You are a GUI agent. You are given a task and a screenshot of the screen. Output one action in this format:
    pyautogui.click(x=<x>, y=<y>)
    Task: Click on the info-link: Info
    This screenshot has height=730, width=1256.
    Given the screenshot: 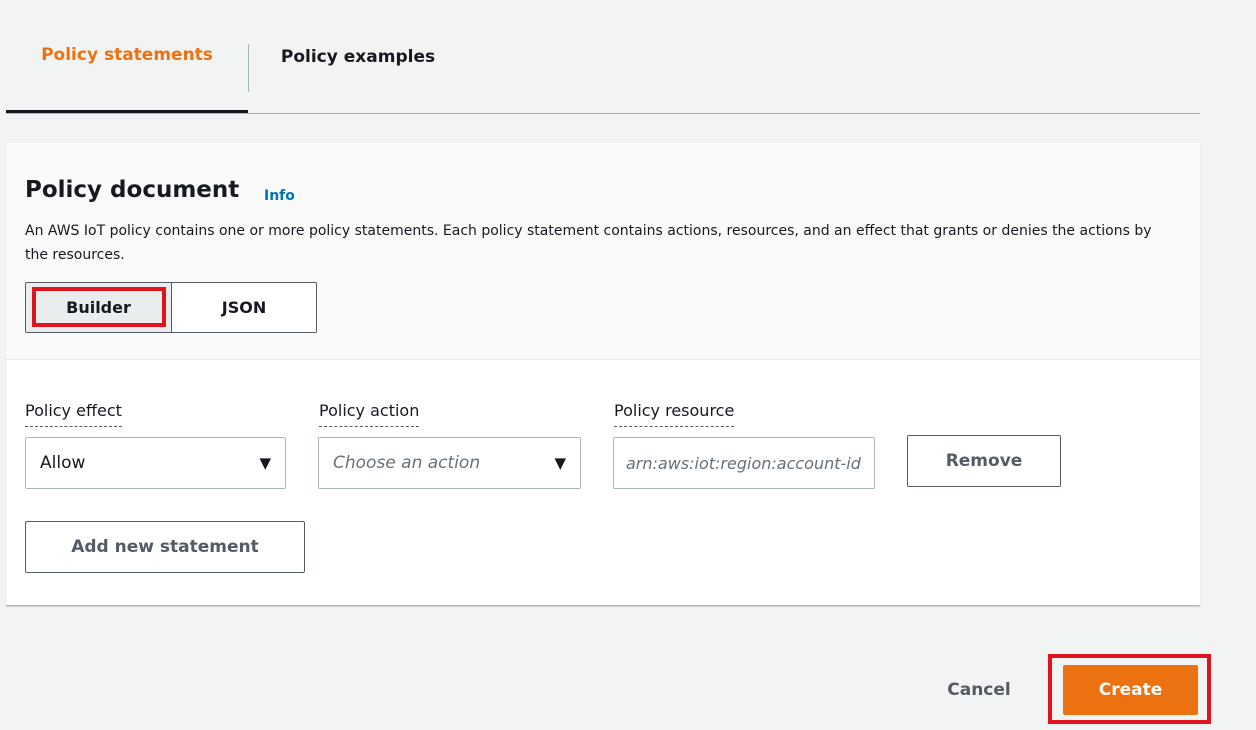 What is the action you would take?
    pyautogui.click(x=279, y=196)
    